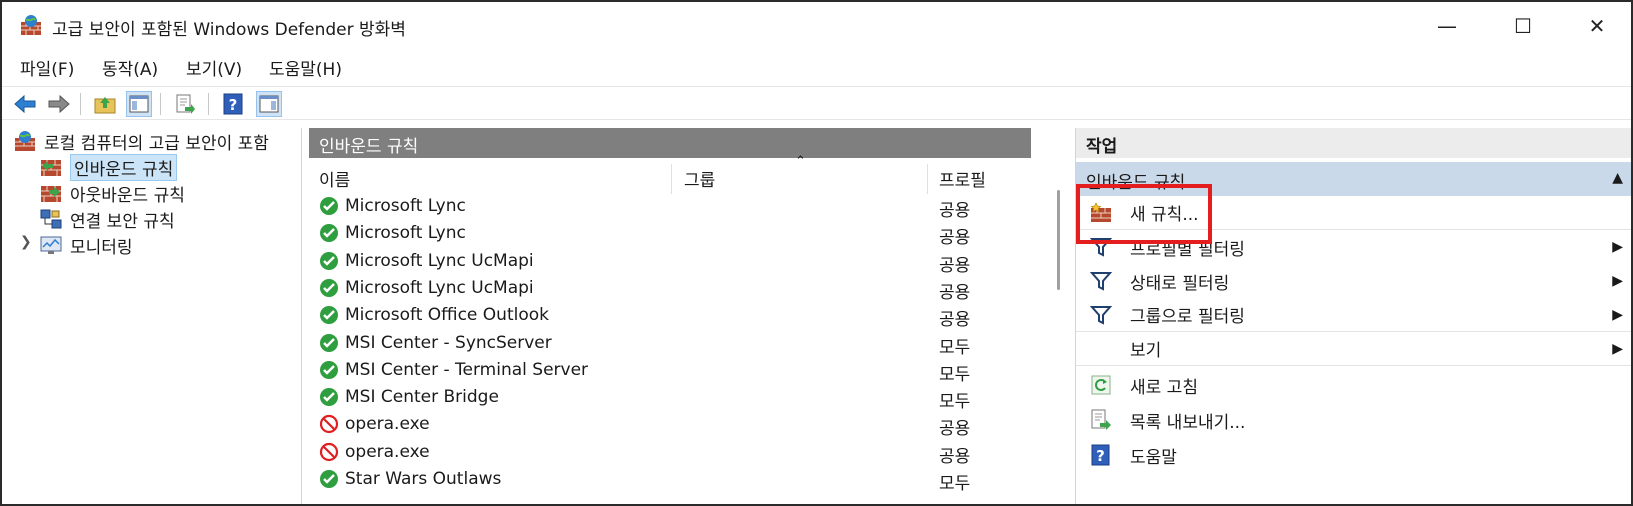 The height and width of the screenshot is (506, 1633). What do you see at coordinates (800, 161) in the screenshot?
I see `sort-ascending-icon: ⌃` at bounding box center [800, 161].